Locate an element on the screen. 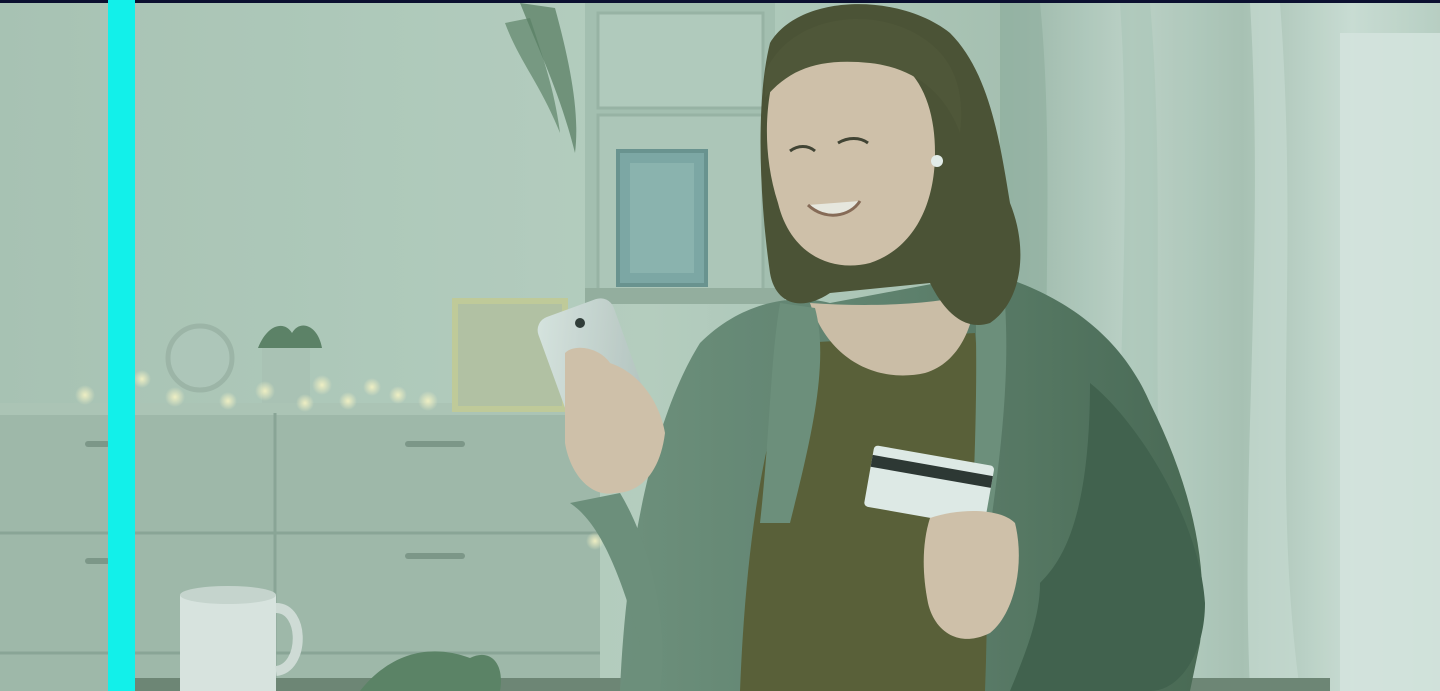  accent-bar is located at coordinates (121, 345).